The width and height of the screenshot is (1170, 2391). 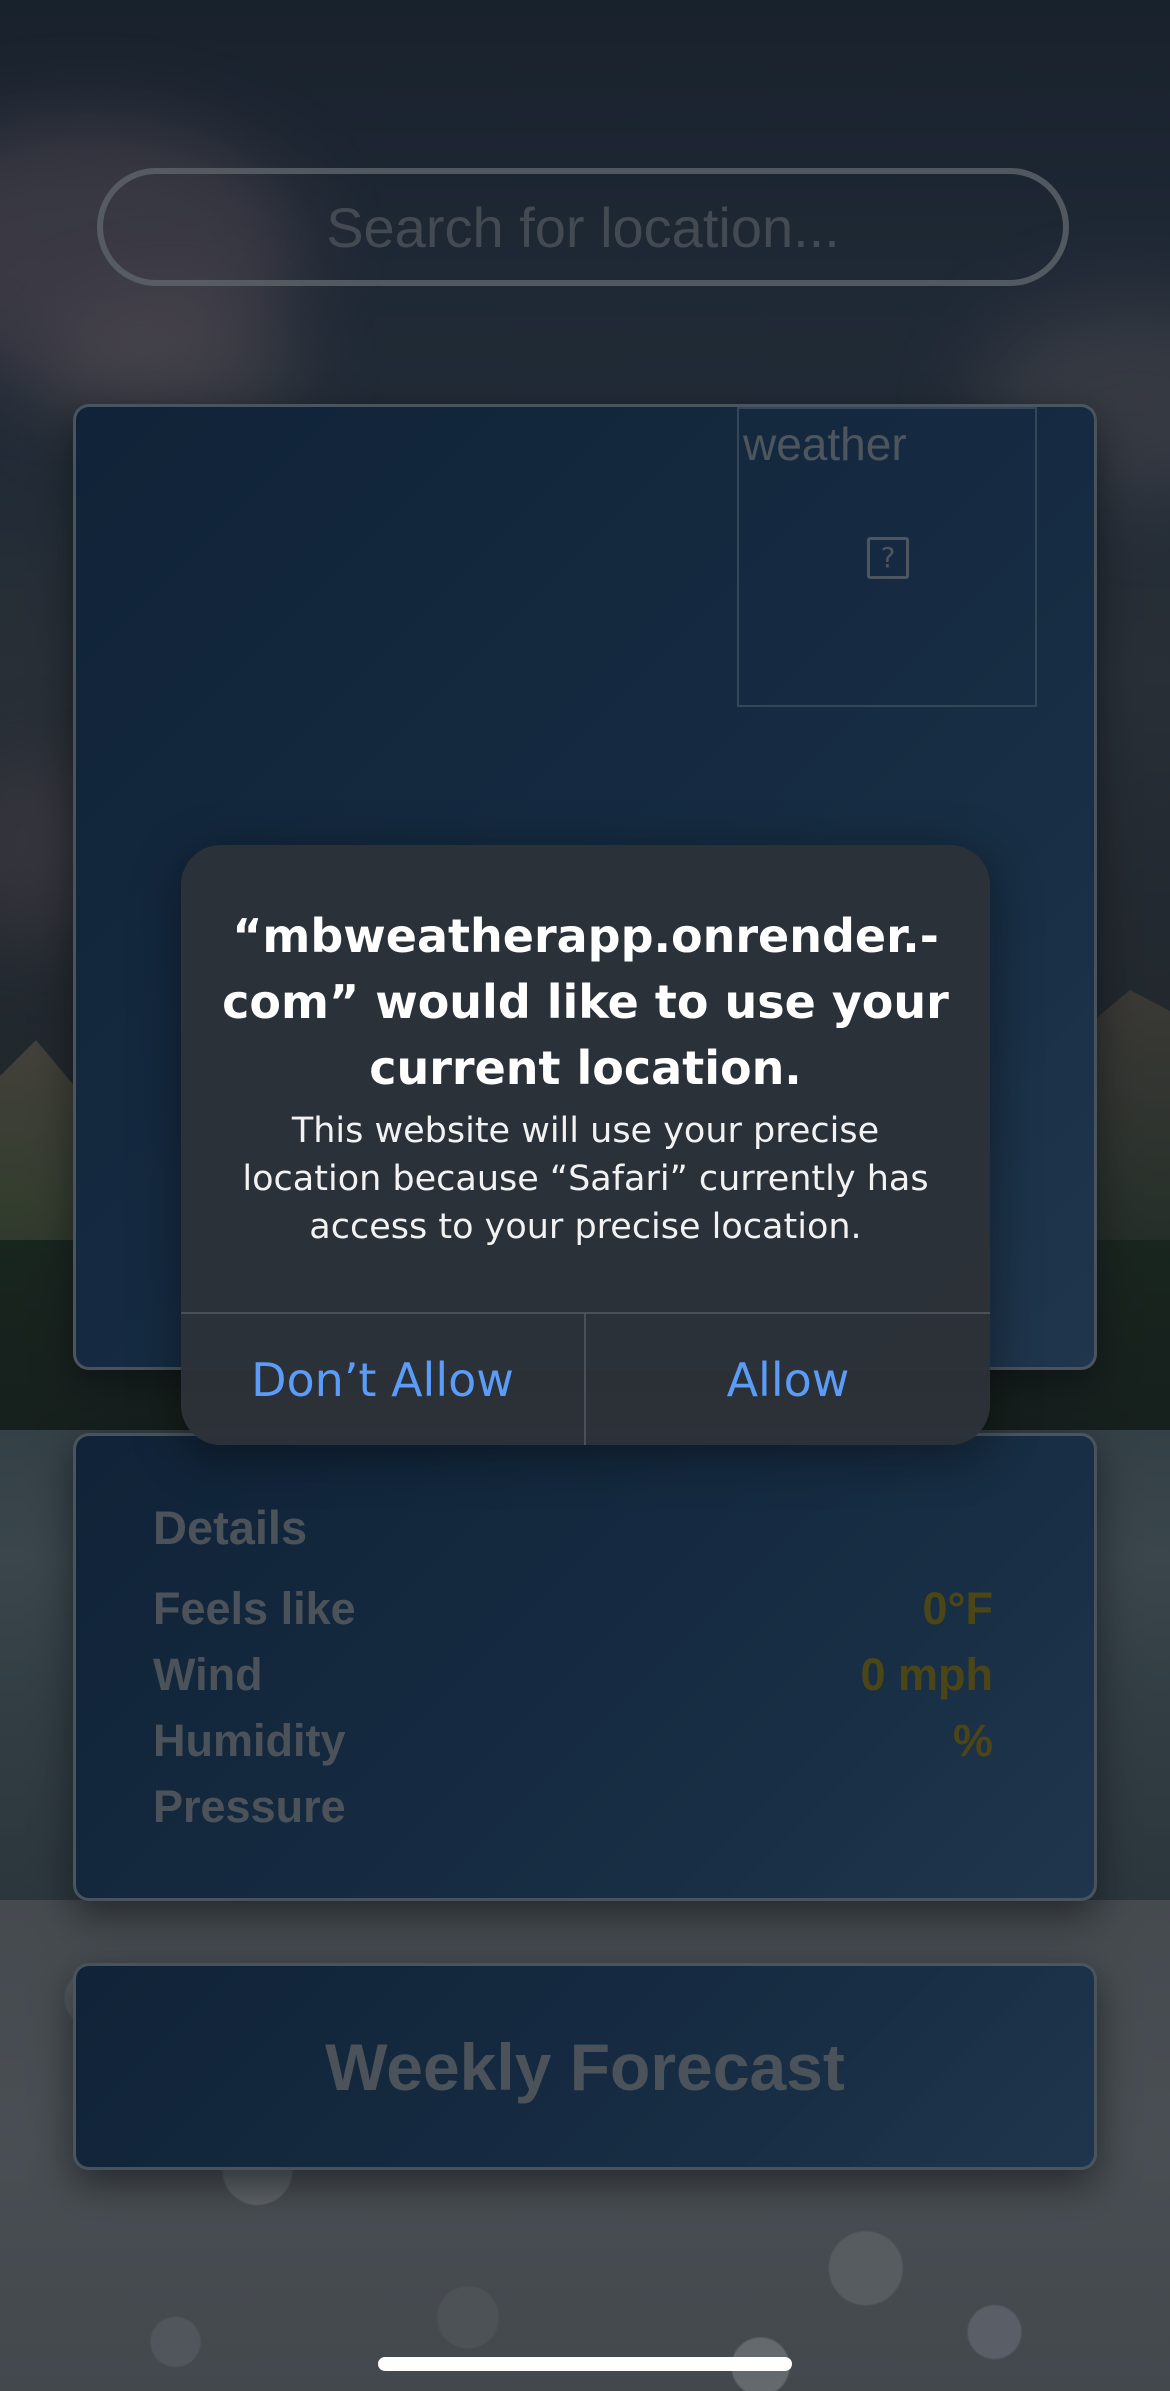 I want to click on dont-allow-button: Don’t Allow, so click(x=382, y=1379).